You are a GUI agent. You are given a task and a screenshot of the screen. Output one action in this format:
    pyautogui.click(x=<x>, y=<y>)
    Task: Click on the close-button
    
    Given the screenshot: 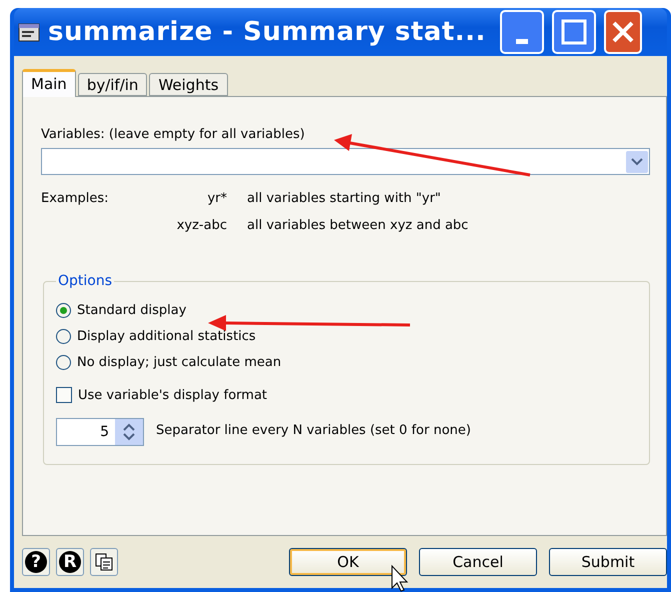 What is the action you would take?
    pyautogui.click(x=623, y=32)
    